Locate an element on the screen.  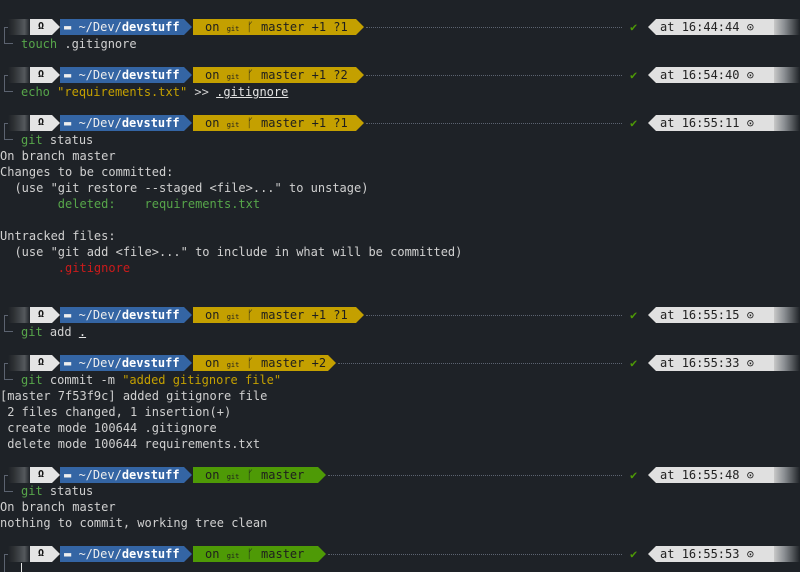
command-line: git commit -m "added gitignore file" is located at coordinates (151, 380).